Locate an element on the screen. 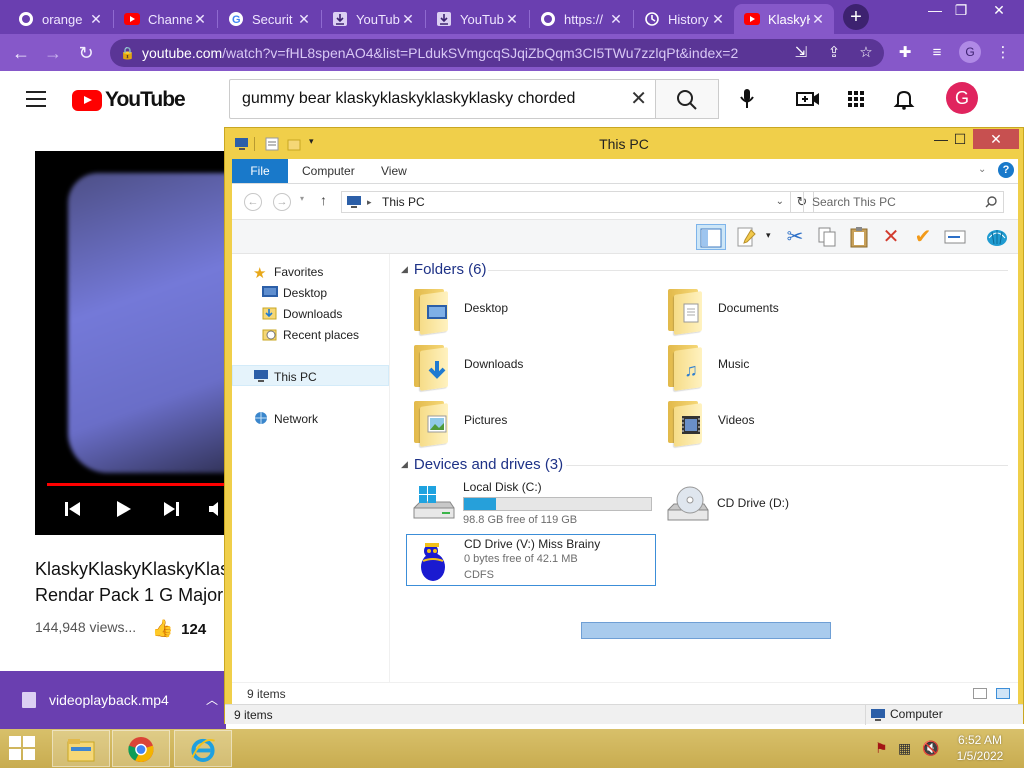  properties-dropdown-icon: ▾ is located at coordinates (768, 235).